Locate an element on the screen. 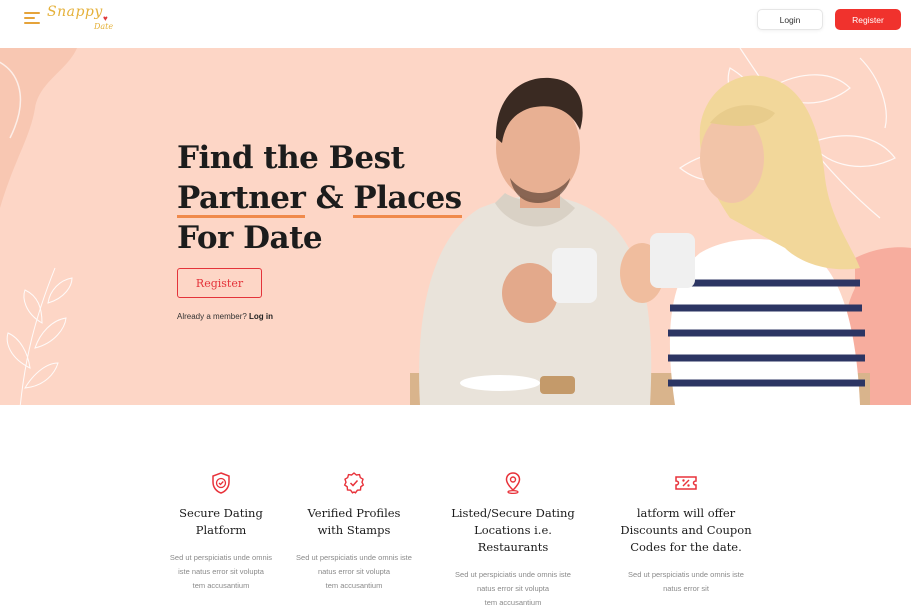  member-text: Already a member? is located at coordinates (213, 316).